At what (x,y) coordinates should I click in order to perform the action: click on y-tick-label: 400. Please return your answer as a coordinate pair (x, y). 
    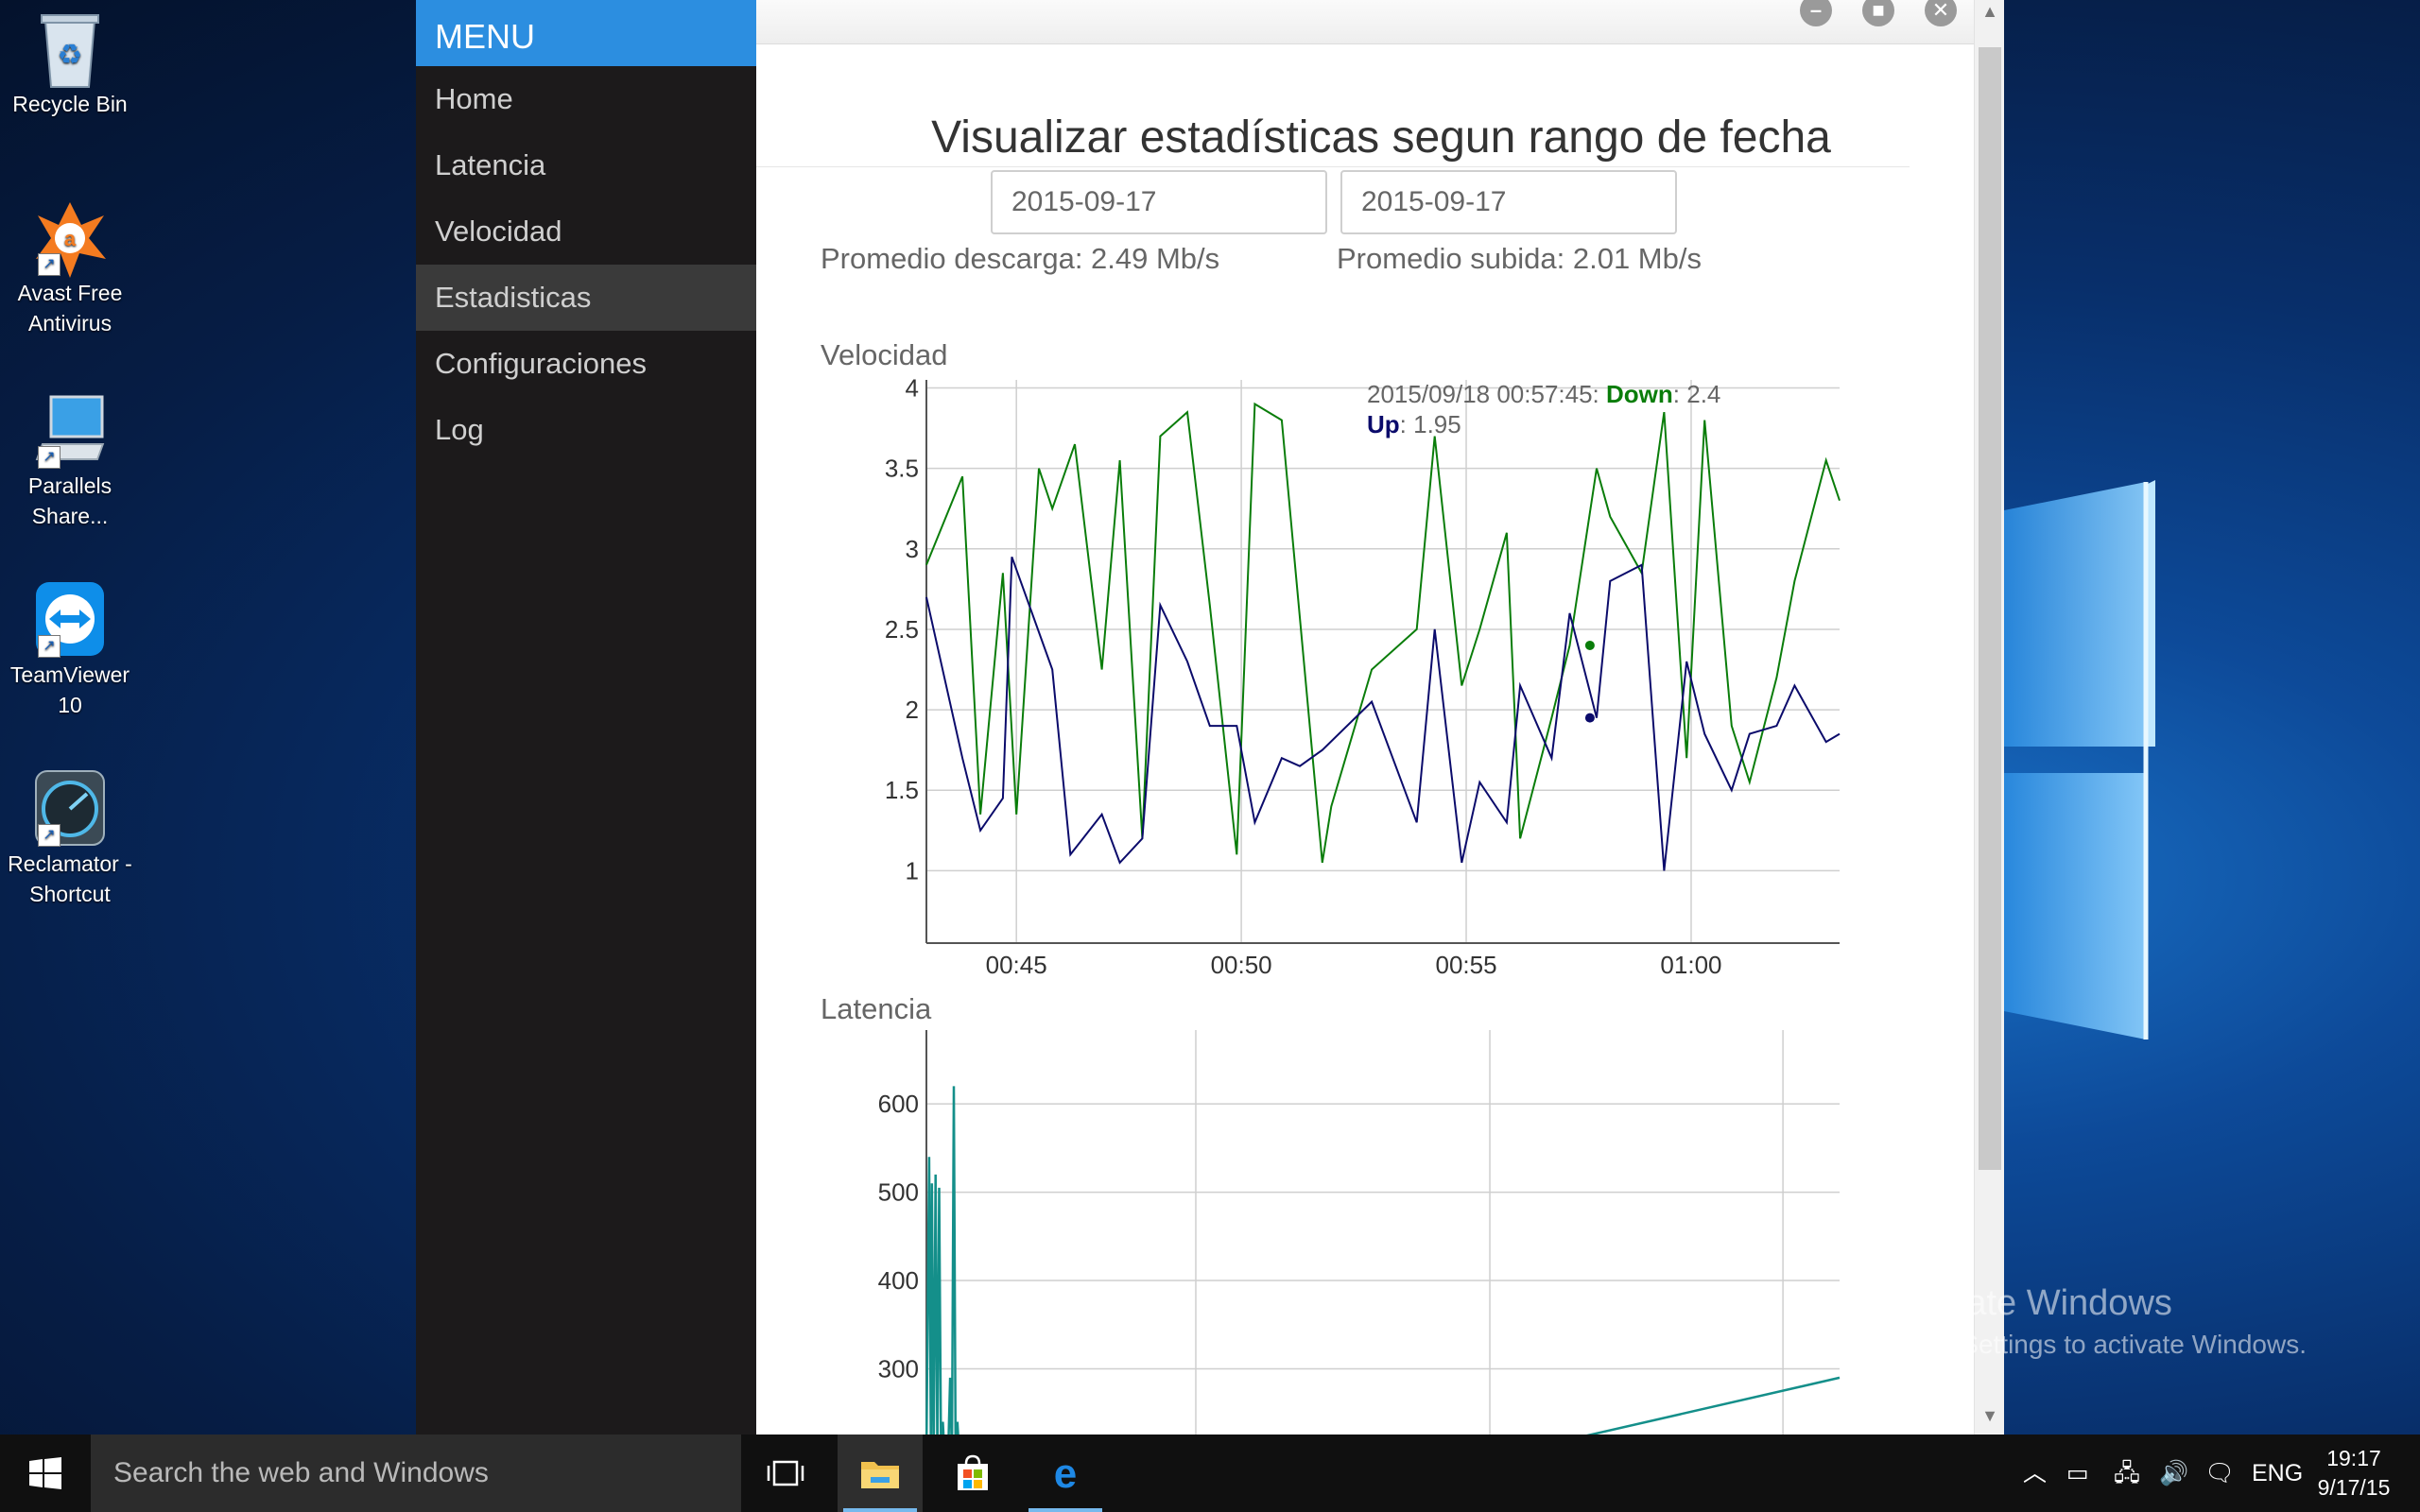
    Looking at the image, I should click on (898, 1280).